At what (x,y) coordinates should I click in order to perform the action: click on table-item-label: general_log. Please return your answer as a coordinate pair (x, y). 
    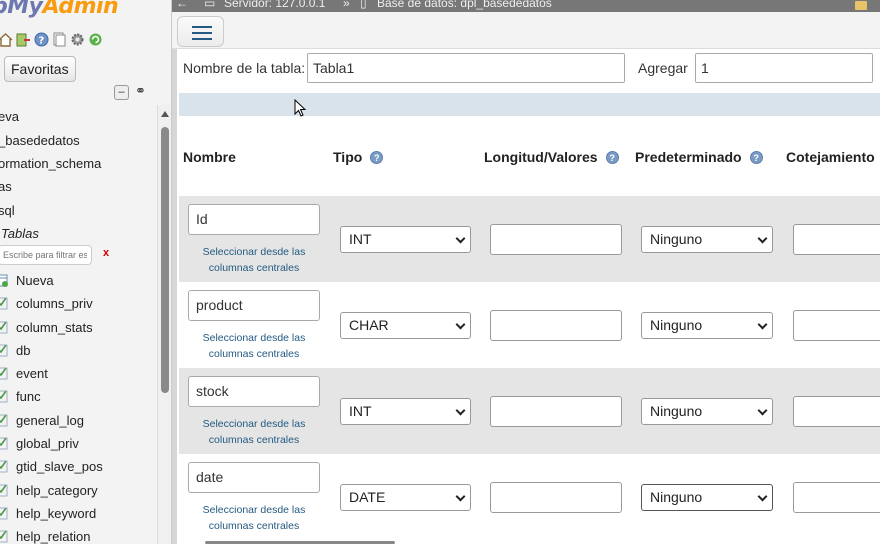
    Looking at the image, I should click on (50, 420).